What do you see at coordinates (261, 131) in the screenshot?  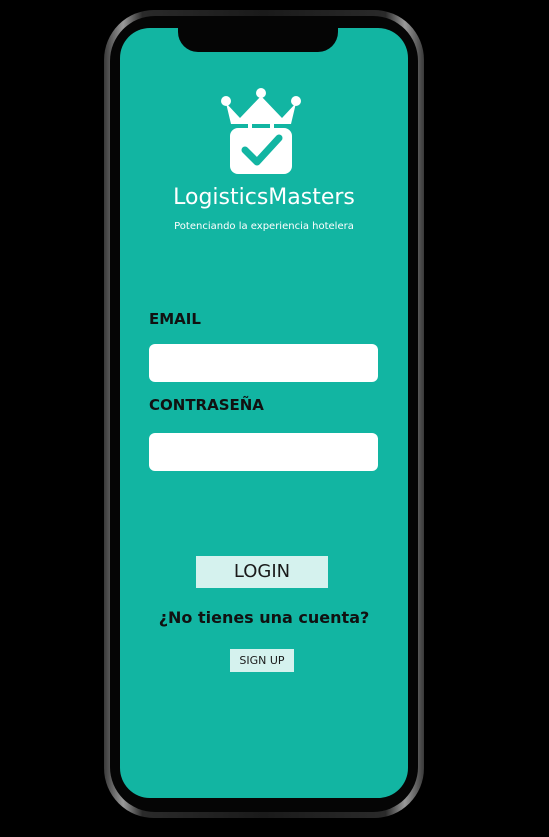 I see `crown-briefcase-check-icon` at bounding box center [261, 131].